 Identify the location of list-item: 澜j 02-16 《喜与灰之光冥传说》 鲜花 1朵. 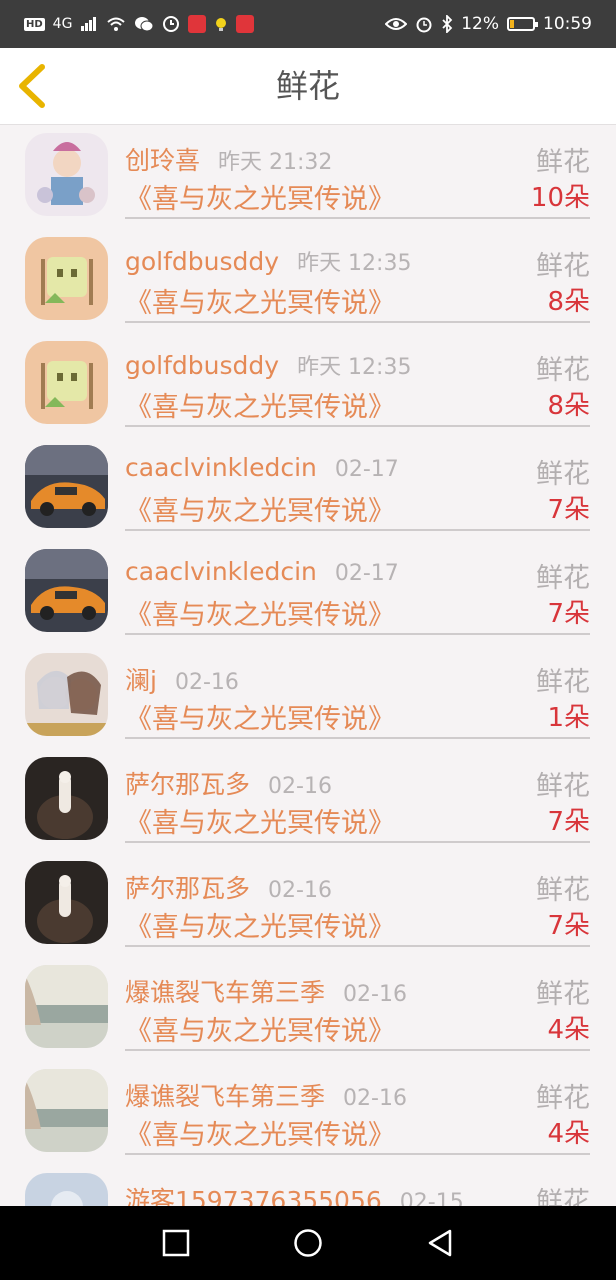
(308, 697).